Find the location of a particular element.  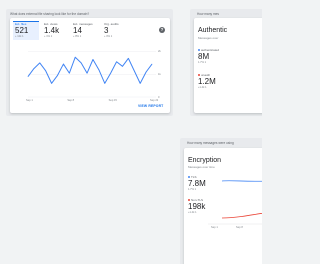

x-tick-label: Sep 22 is located at coordinates (154, 100).